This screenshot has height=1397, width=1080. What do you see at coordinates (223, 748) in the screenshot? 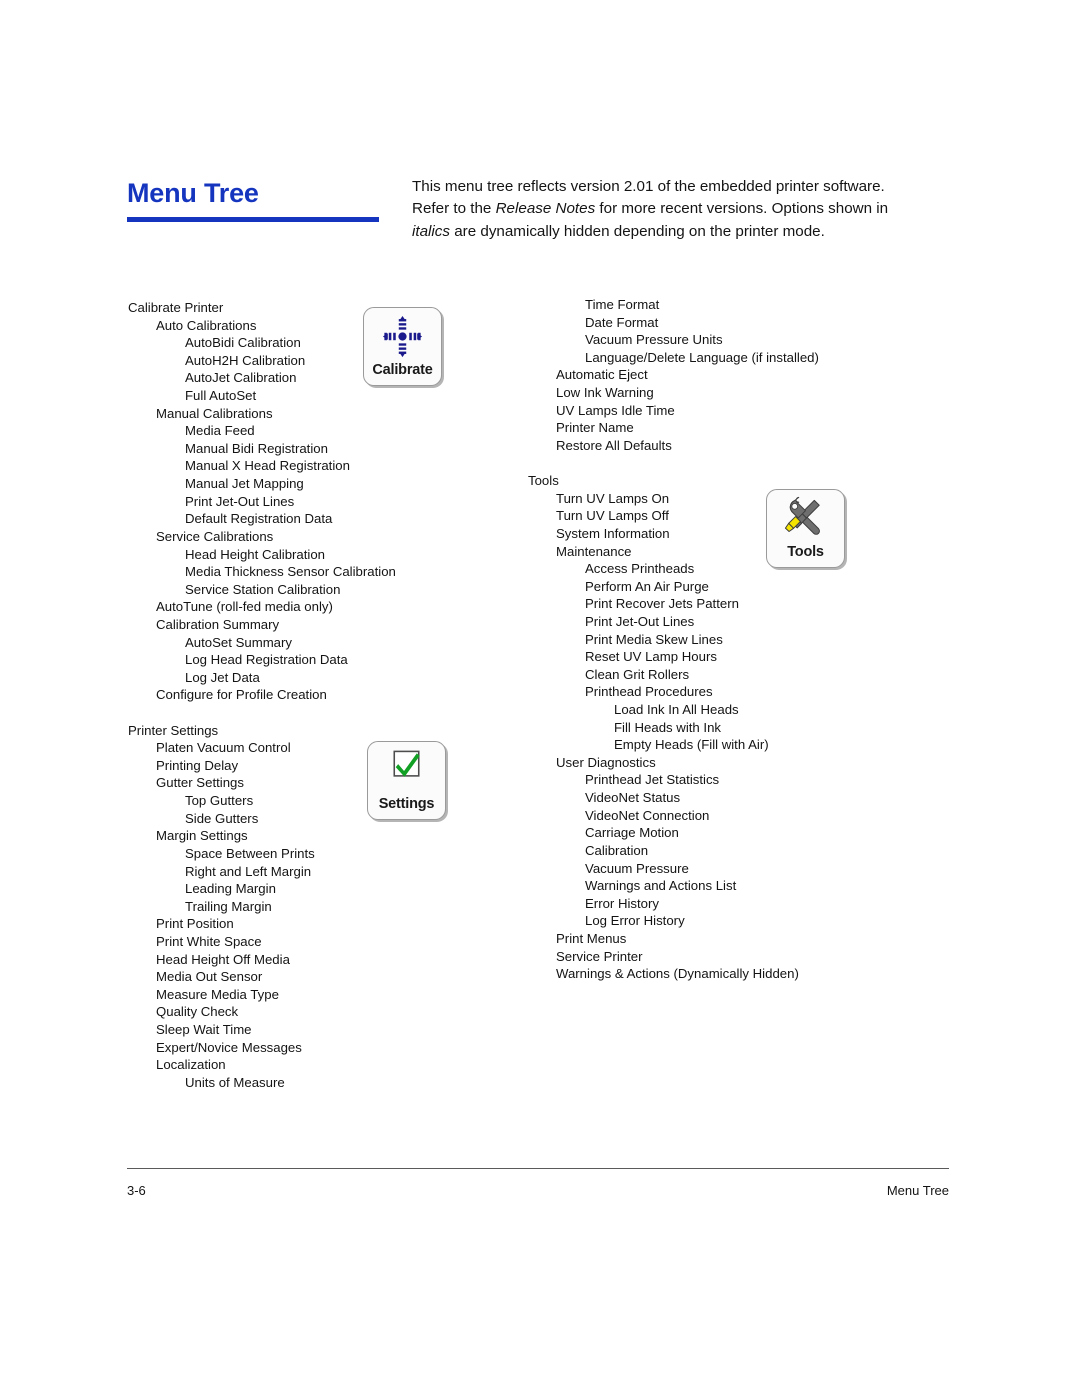
I see `menu-tree-item: Platen Vacuum Control` at bounding box center [223, 748].